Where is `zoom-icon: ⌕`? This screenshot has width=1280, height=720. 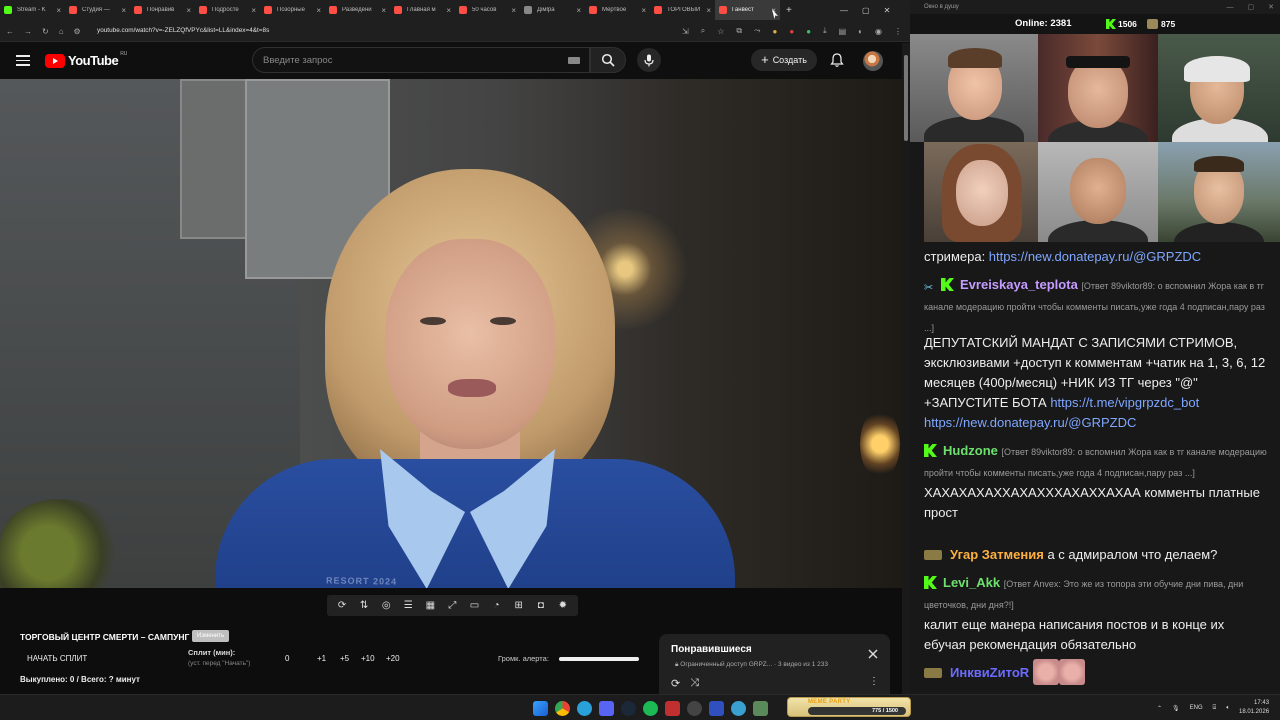
zoom-icon: ⌕ is located at coordinates (703, 31).